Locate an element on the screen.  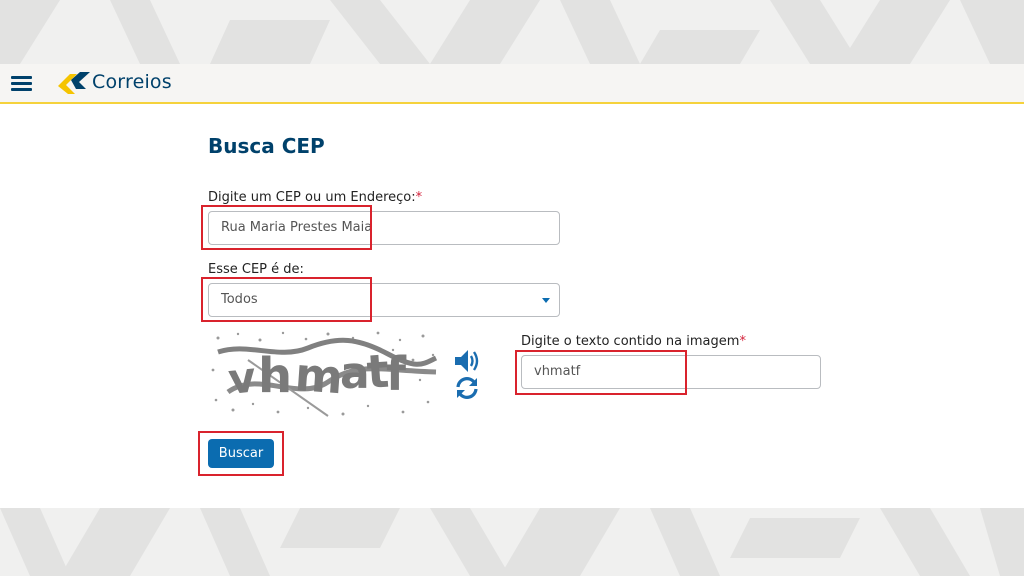
svg-text: h is located at coordinates (275, 376).